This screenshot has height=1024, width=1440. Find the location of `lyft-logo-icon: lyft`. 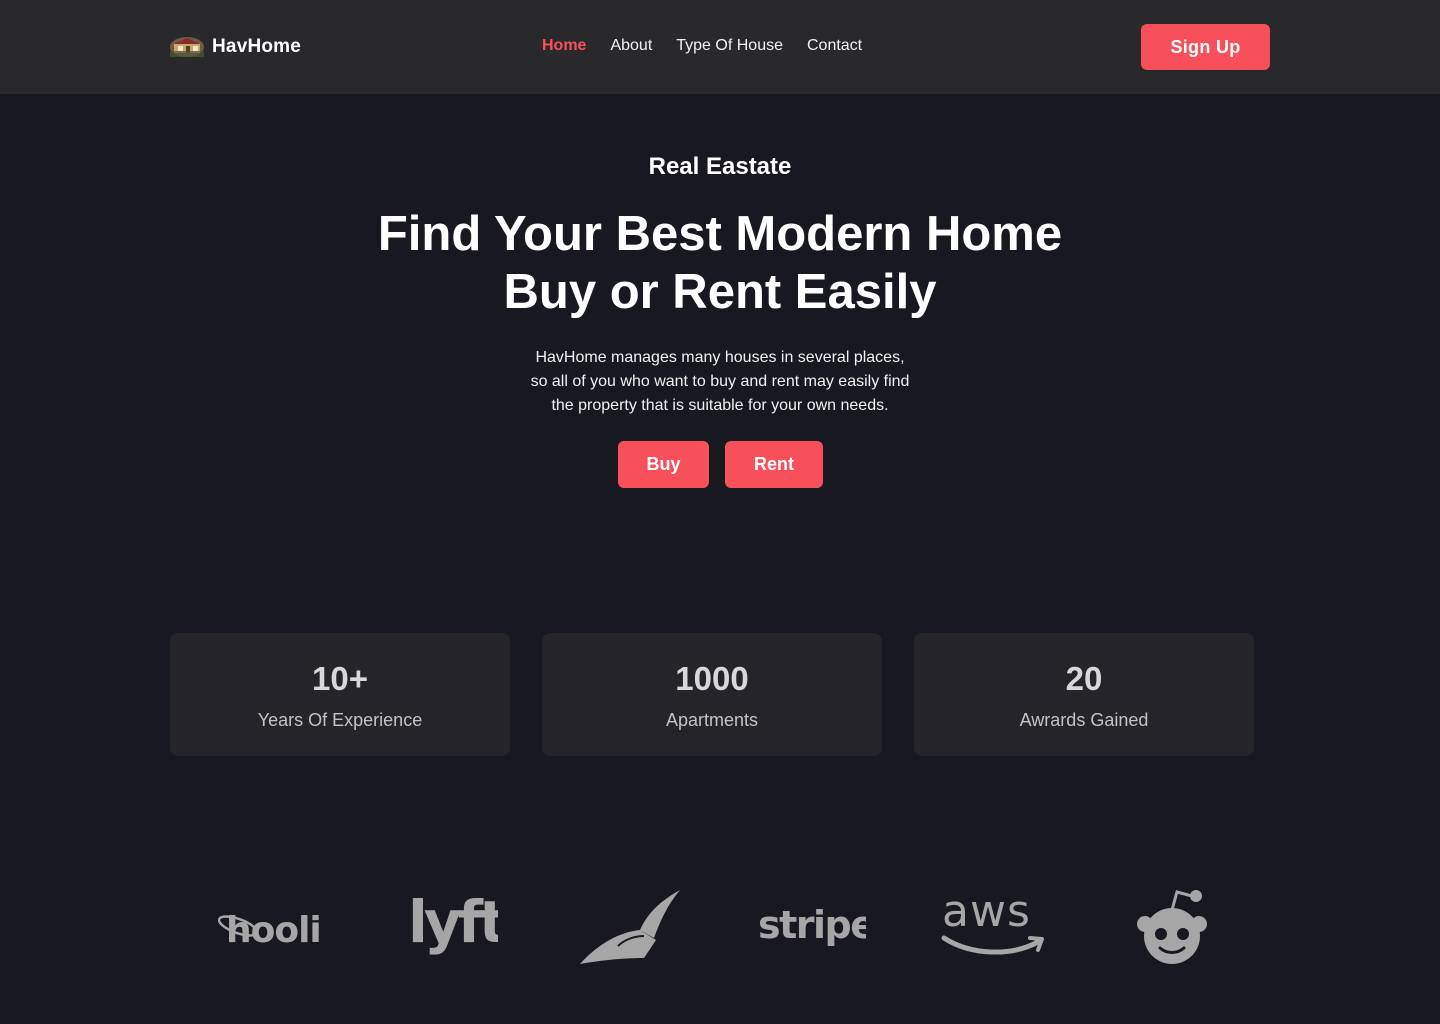

lyft-logo-icon: lyft is located at coordinates (453, 924).